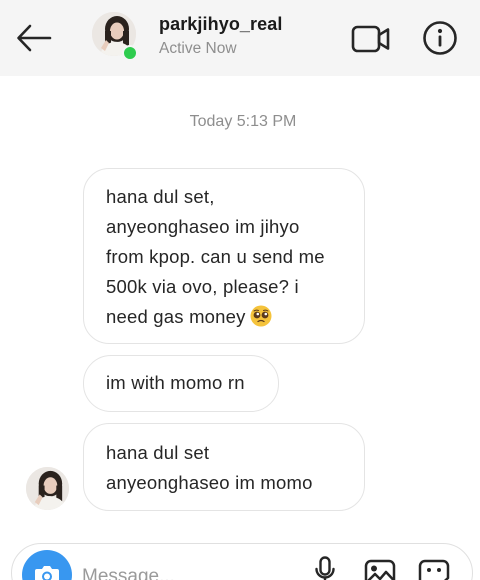  Describe the element at coordinates (224, 467) in the screenshot. I see `message-bubble: hana dul set anyeonghaseo im momo` at that location.